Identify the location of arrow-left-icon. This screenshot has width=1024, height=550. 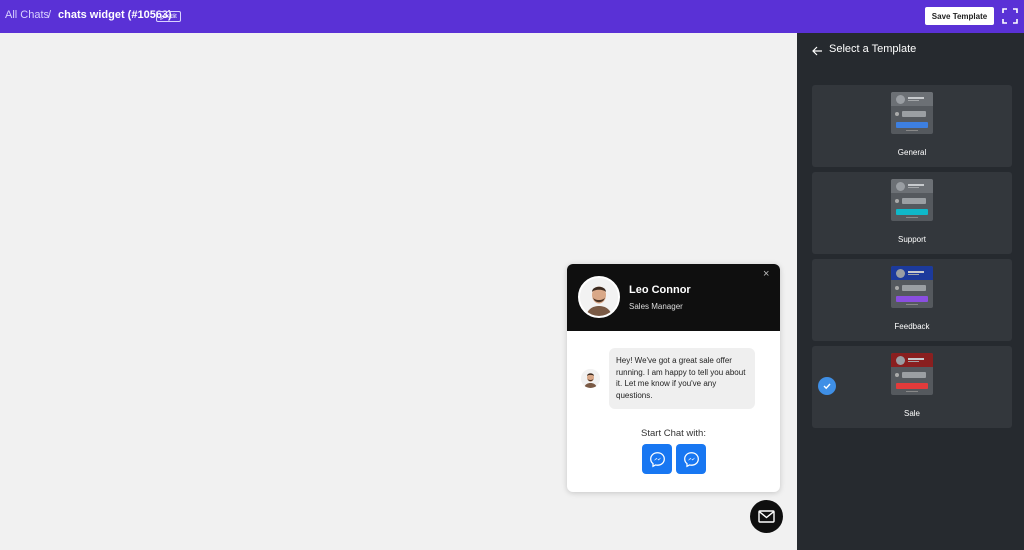
(817, 50).